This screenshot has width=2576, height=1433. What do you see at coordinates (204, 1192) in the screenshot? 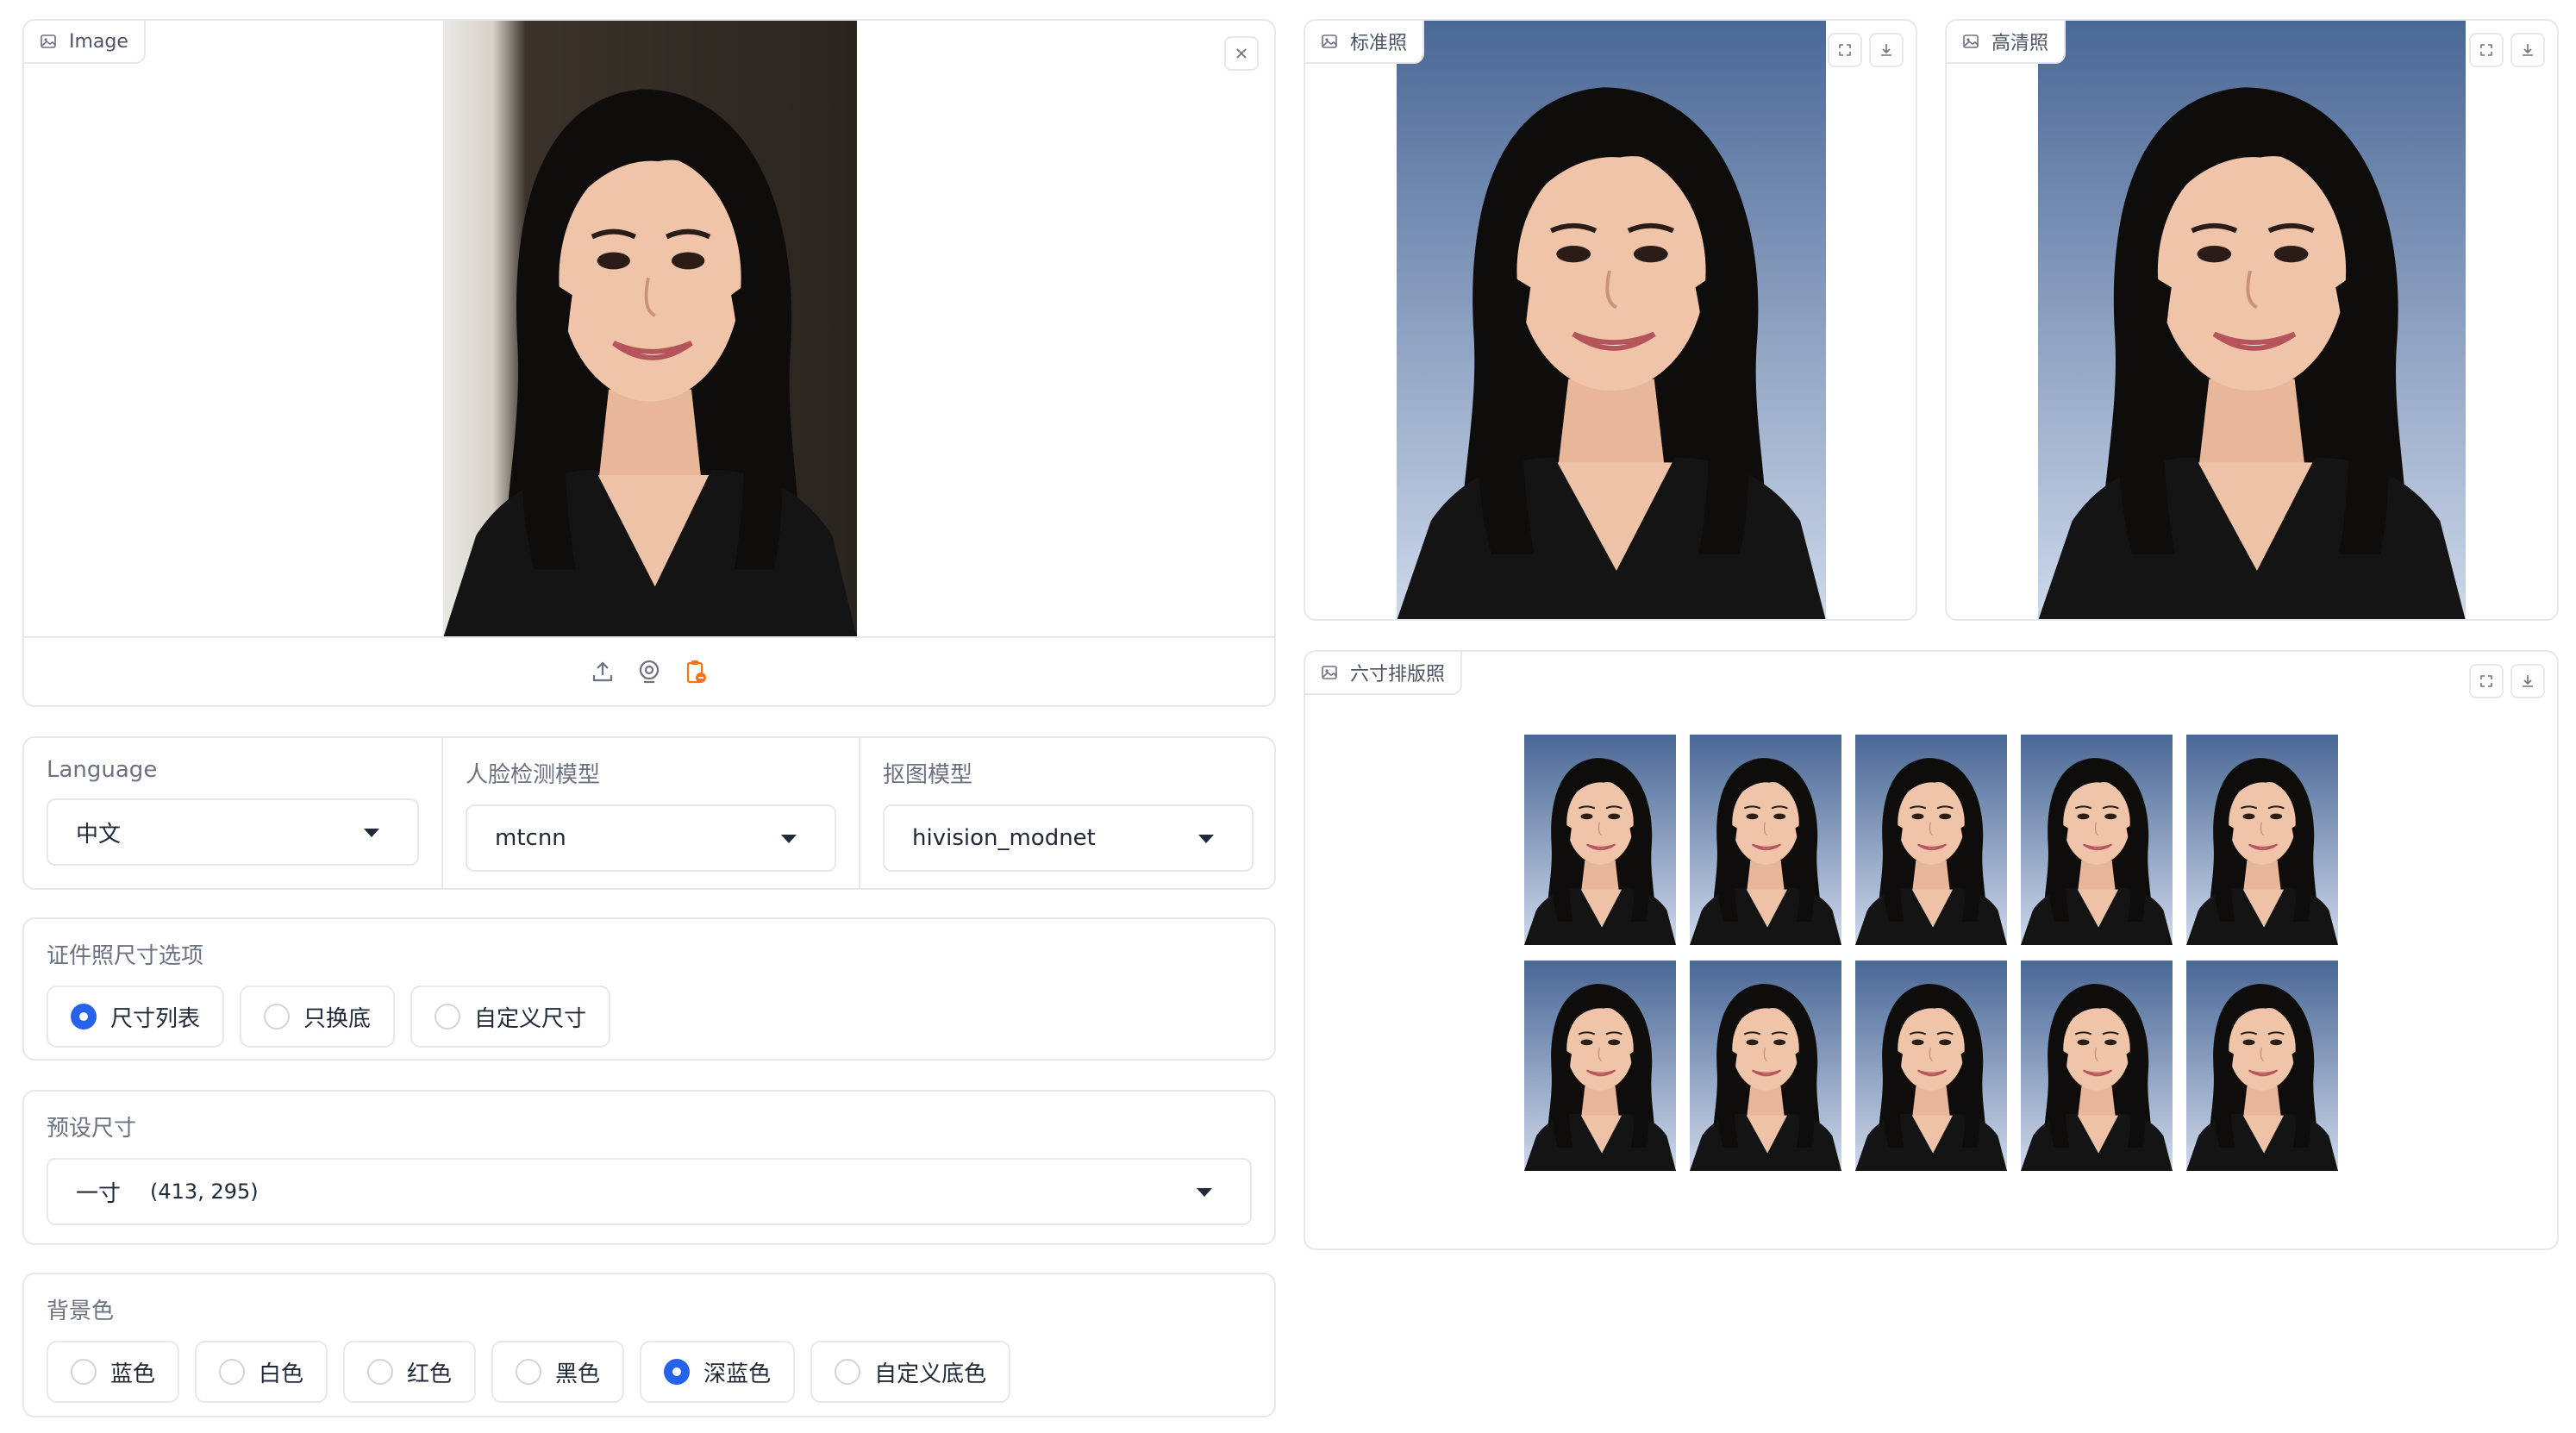
I see `preset-size-dims: (413, 295)` at bounding box center [204, 1192].